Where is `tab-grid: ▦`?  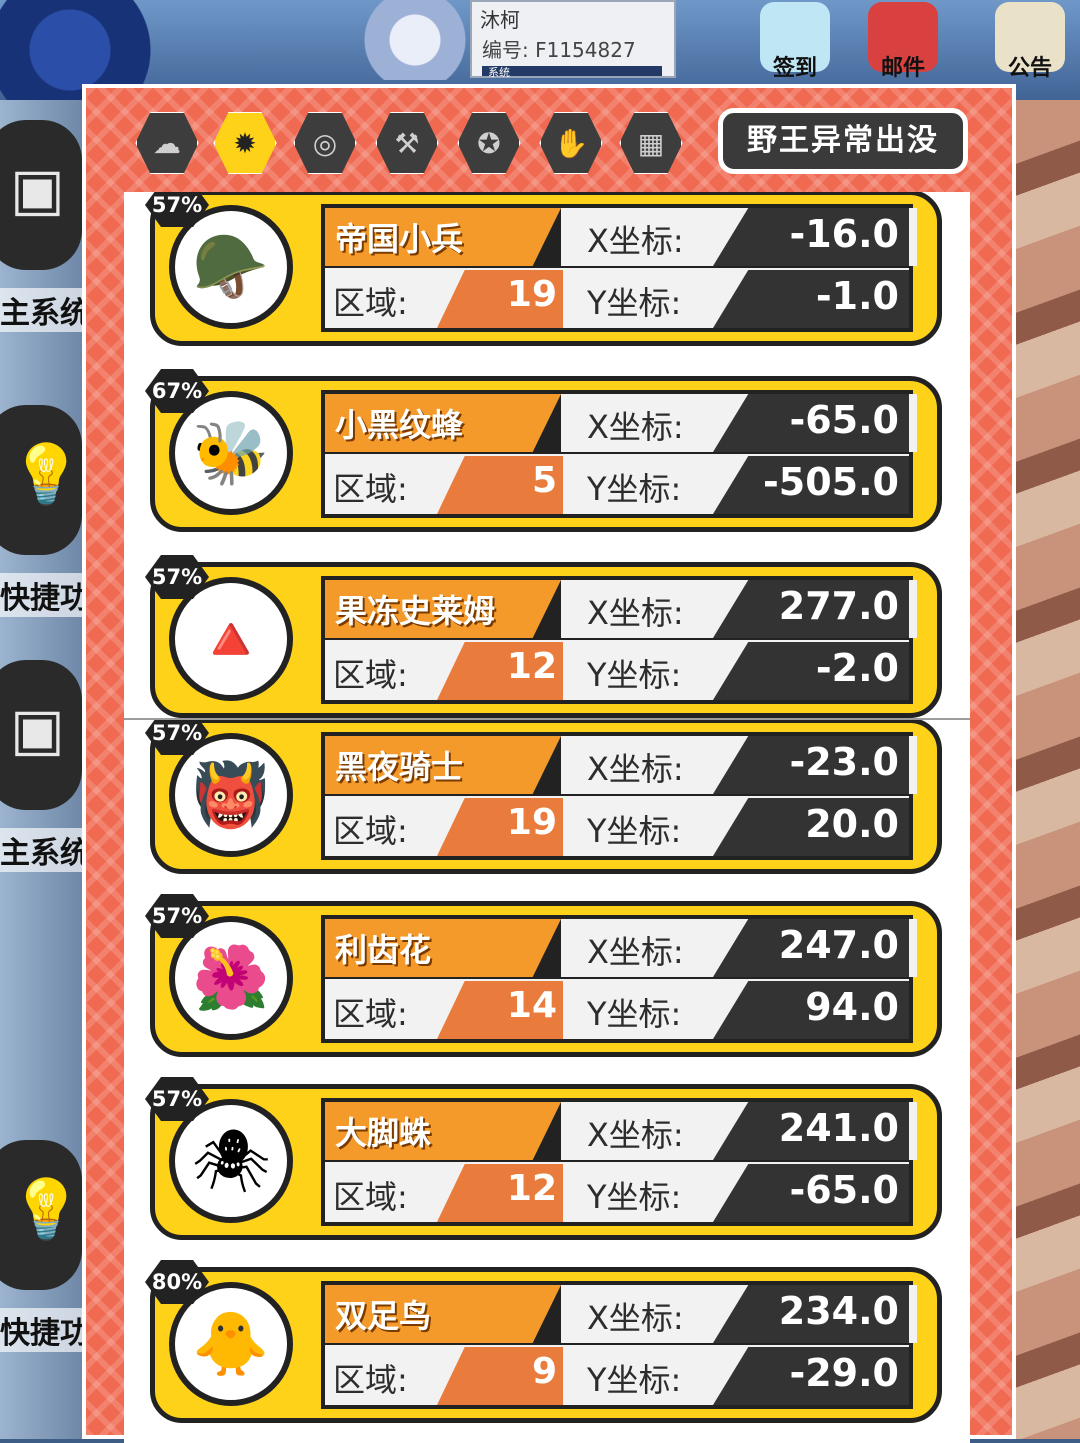 tab-grid: ▦ is located at coordinates (651, 143).